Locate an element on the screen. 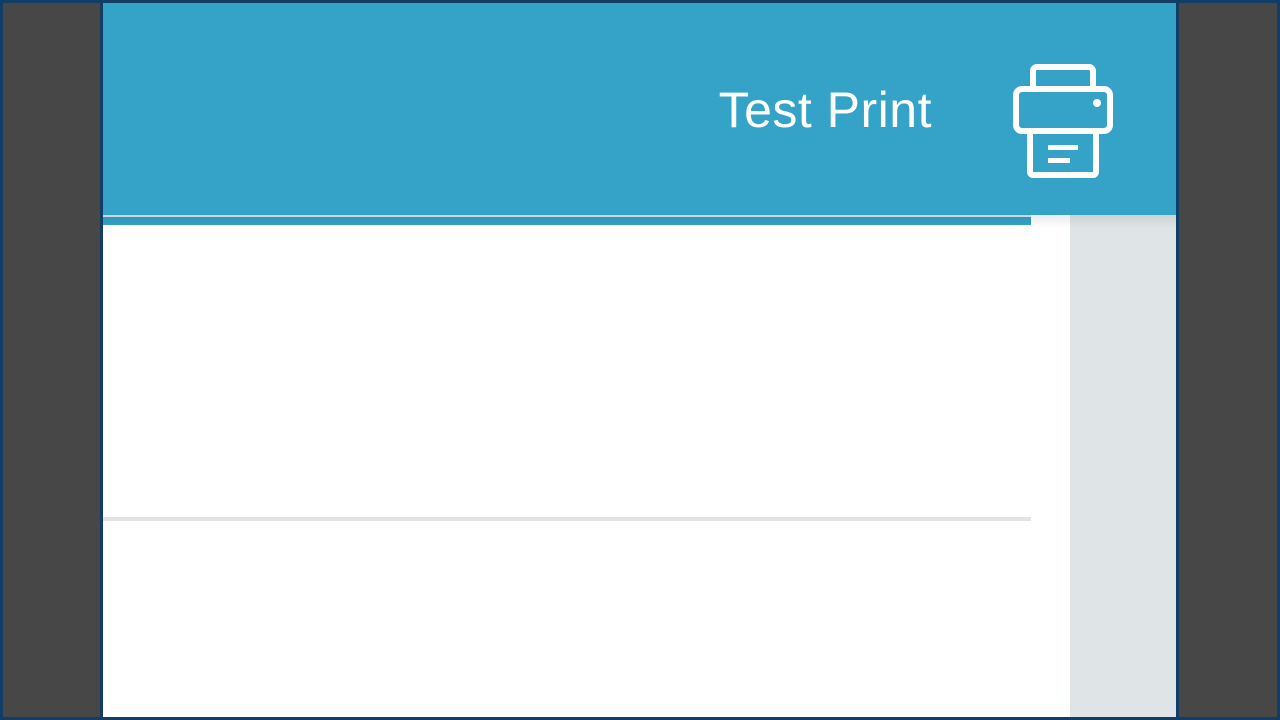 This screenshot has height=720, width=1280. page-title: Test Print is located at coordinates (825, 110).